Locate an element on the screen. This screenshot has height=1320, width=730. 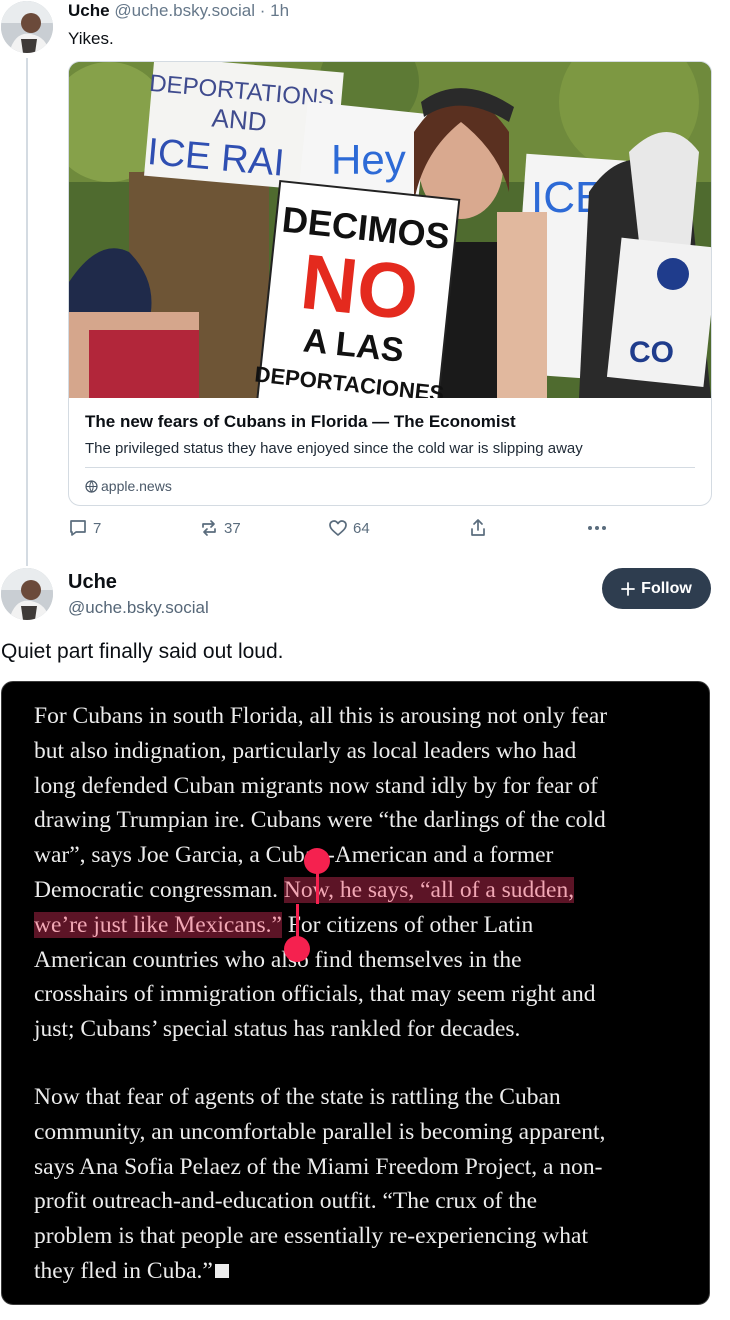
reply-button: 7 is located at coordinates (84, 528).